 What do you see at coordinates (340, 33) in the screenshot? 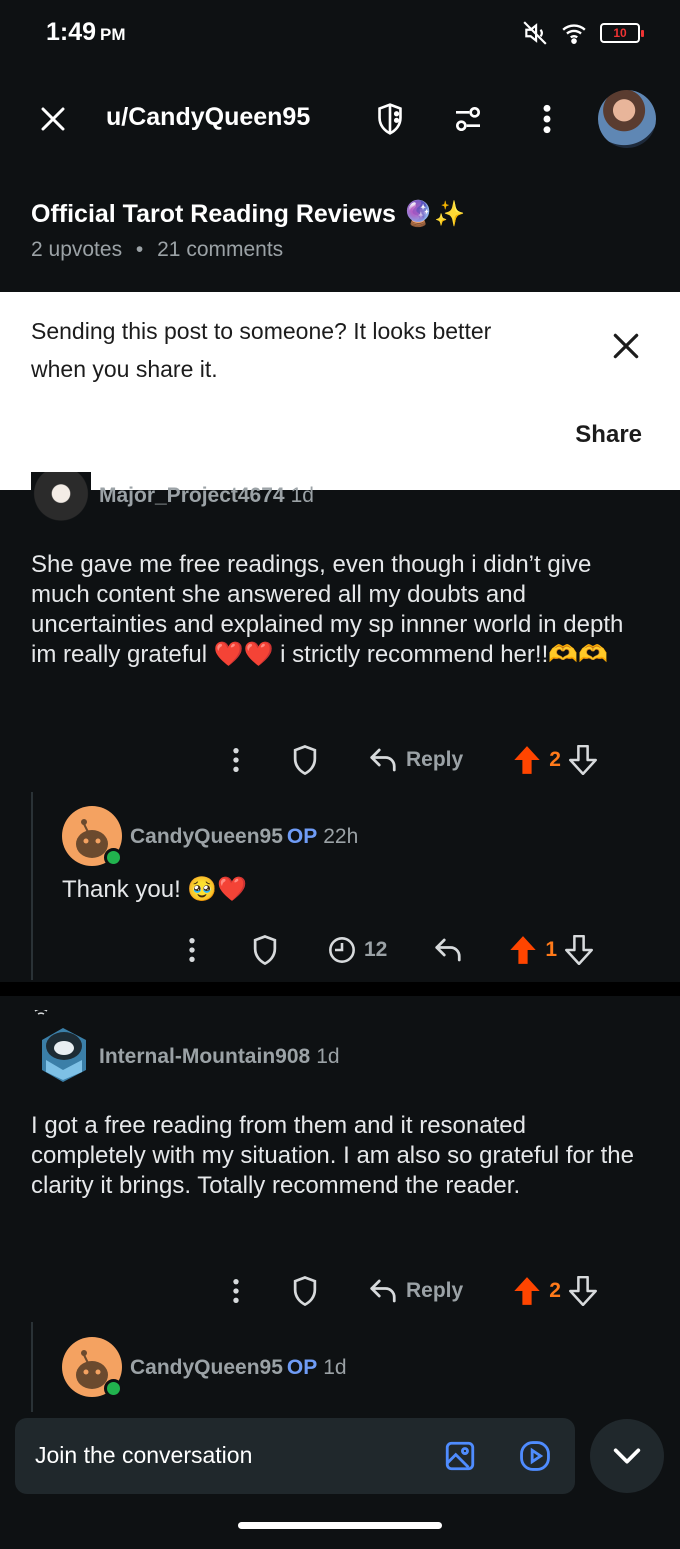
I see `status-bar: 1:49 PM 10` at bounding box center [340, 33].